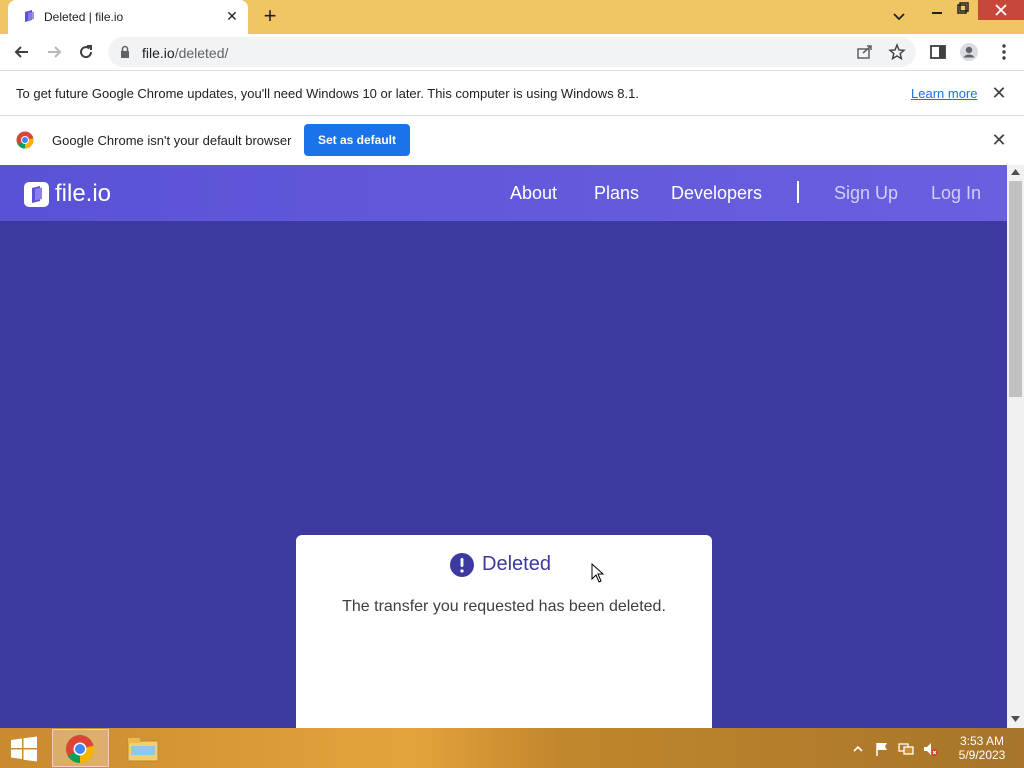 The image size is (1024, 768). Describe the element at coordinates (937, 10) in the screenshot. I see `minimize-icon` at that location.